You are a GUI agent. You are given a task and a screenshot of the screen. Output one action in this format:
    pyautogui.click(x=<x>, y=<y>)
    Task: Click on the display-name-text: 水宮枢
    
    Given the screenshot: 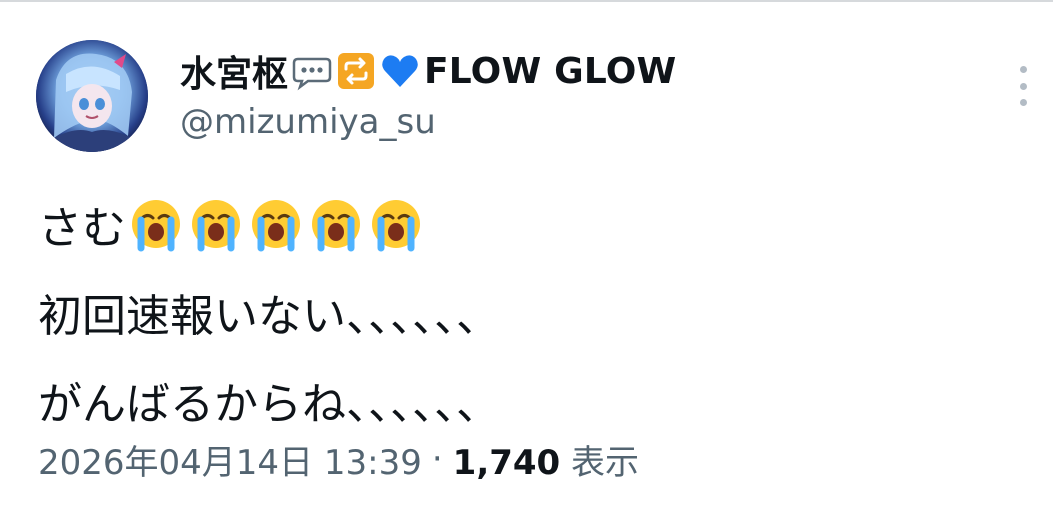 What is the action you would take?
    pyautogui.click(x=234, y=74)
    